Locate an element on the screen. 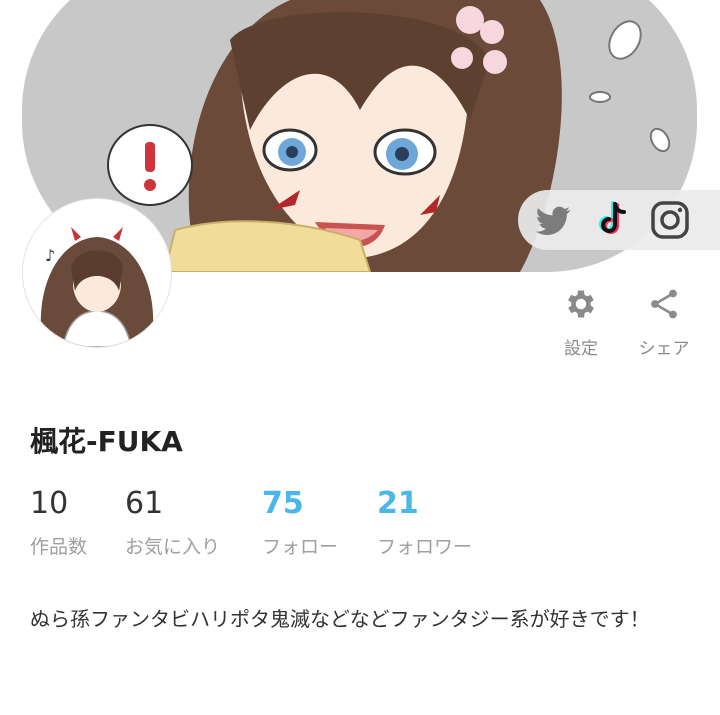 The height and width of the screenshot is (715, 720). stat-following-count: 75 is located at coordinates (283, 503).